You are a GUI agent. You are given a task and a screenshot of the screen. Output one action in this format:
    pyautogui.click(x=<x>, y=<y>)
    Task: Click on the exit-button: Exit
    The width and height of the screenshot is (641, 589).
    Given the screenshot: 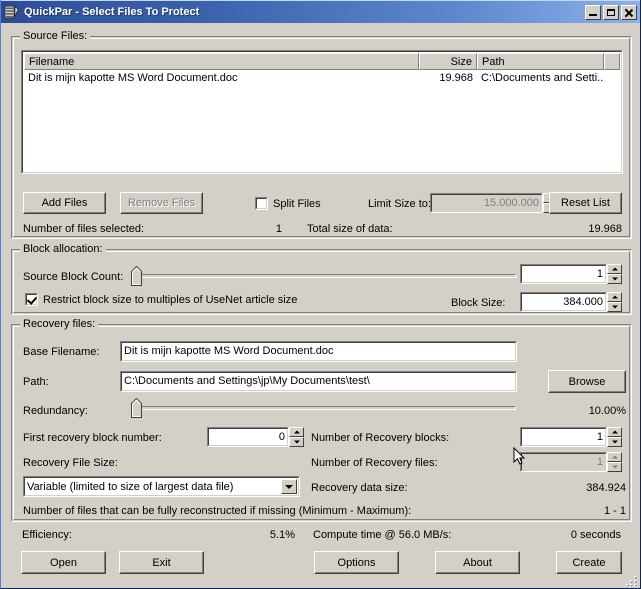 What is the action you would take?
    pyautogui.click(x=161, y=562)
    